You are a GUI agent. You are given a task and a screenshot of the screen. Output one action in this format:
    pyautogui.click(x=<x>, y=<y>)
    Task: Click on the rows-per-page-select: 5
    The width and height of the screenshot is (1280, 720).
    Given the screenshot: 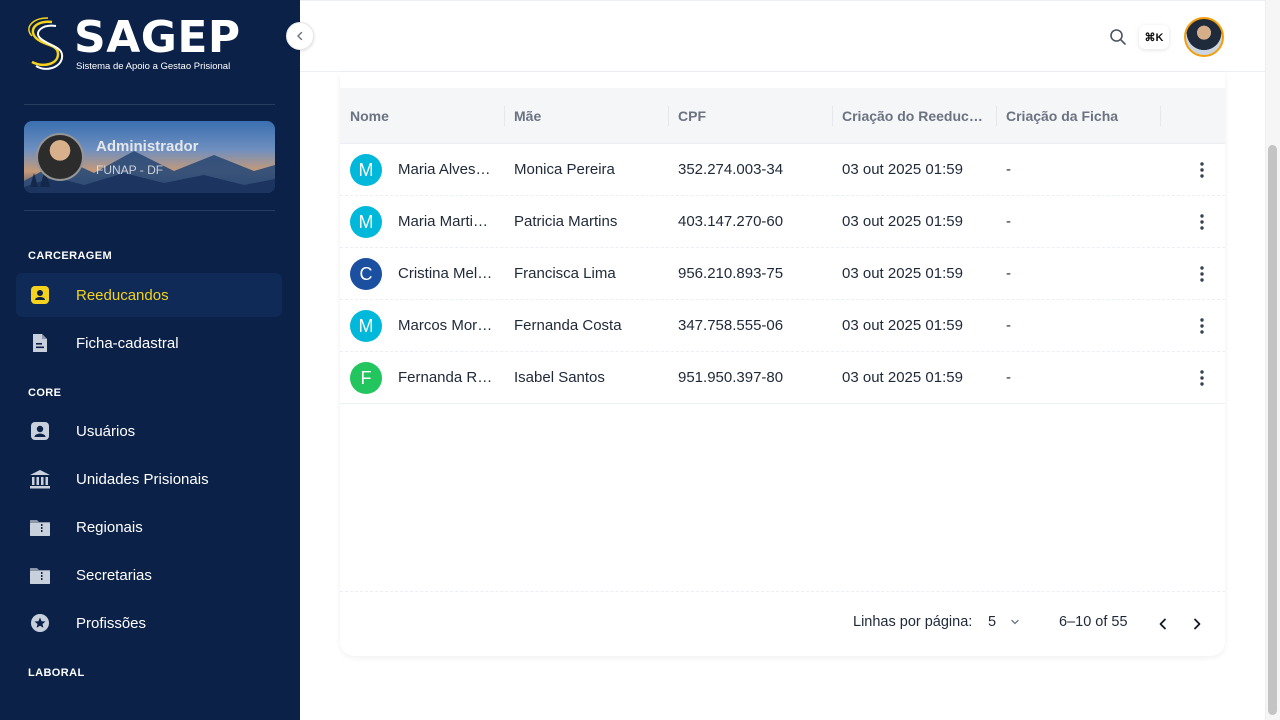 What is the action you would take?
    pyautogui.click(x=1004, y=622)
    